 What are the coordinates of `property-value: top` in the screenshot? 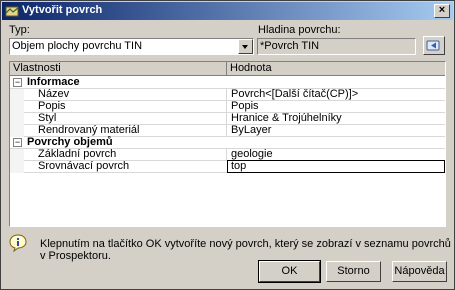 It's located at (239, 166).